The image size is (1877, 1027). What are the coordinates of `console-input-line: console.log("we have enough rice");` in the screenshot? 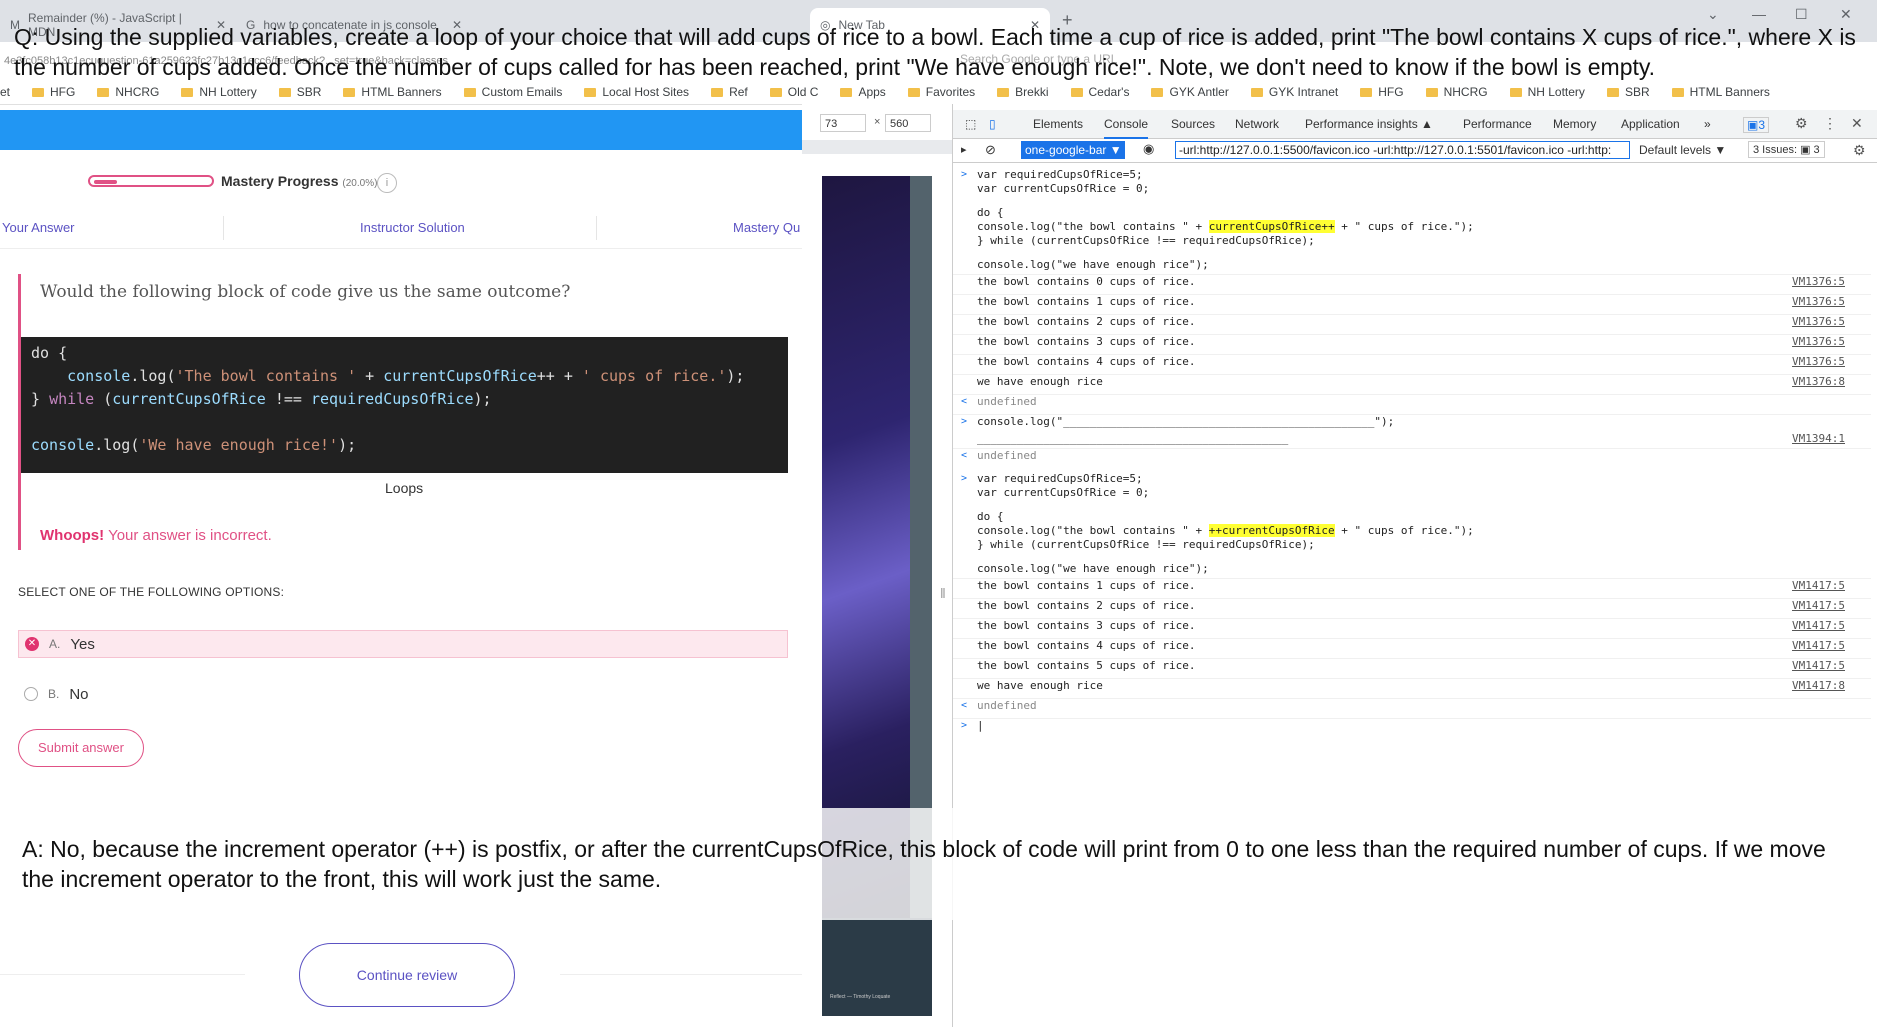 It's located at (1412, 265).